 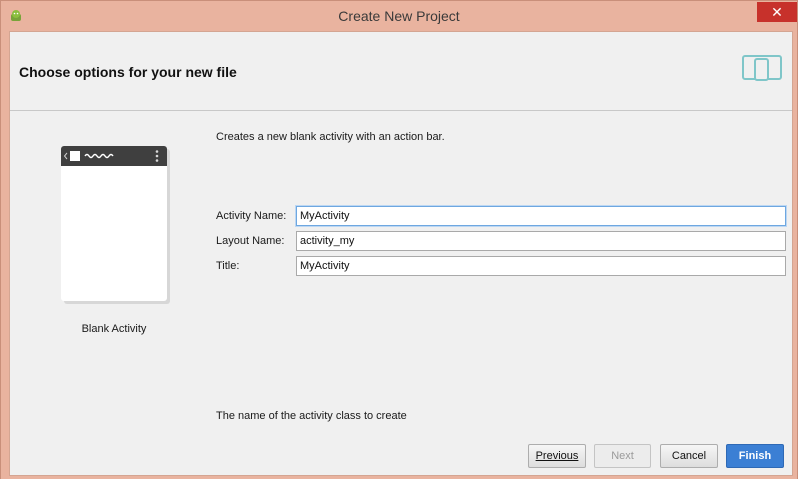 What do you see at coordinates (250, 241) in the screenshot?
I see `layout-name-label: Layout Name:` at bounding box center [250, 241].